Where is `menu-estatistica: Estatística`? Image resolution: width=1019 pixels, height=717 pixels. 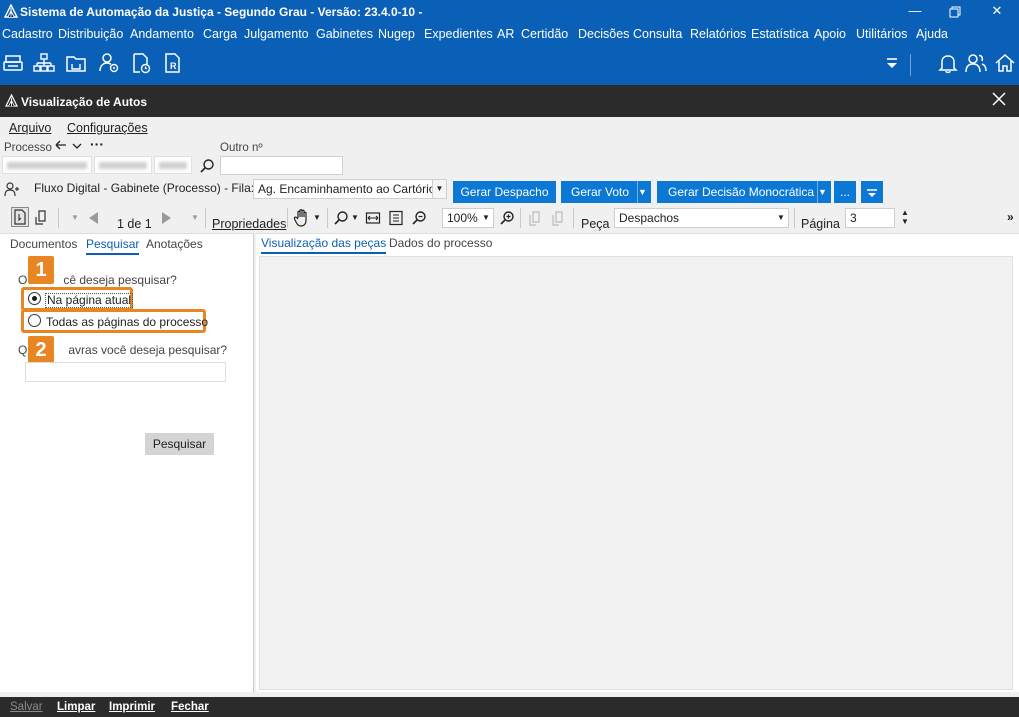 menu-estatistica: Estatística is located at coordinates (780, 34).